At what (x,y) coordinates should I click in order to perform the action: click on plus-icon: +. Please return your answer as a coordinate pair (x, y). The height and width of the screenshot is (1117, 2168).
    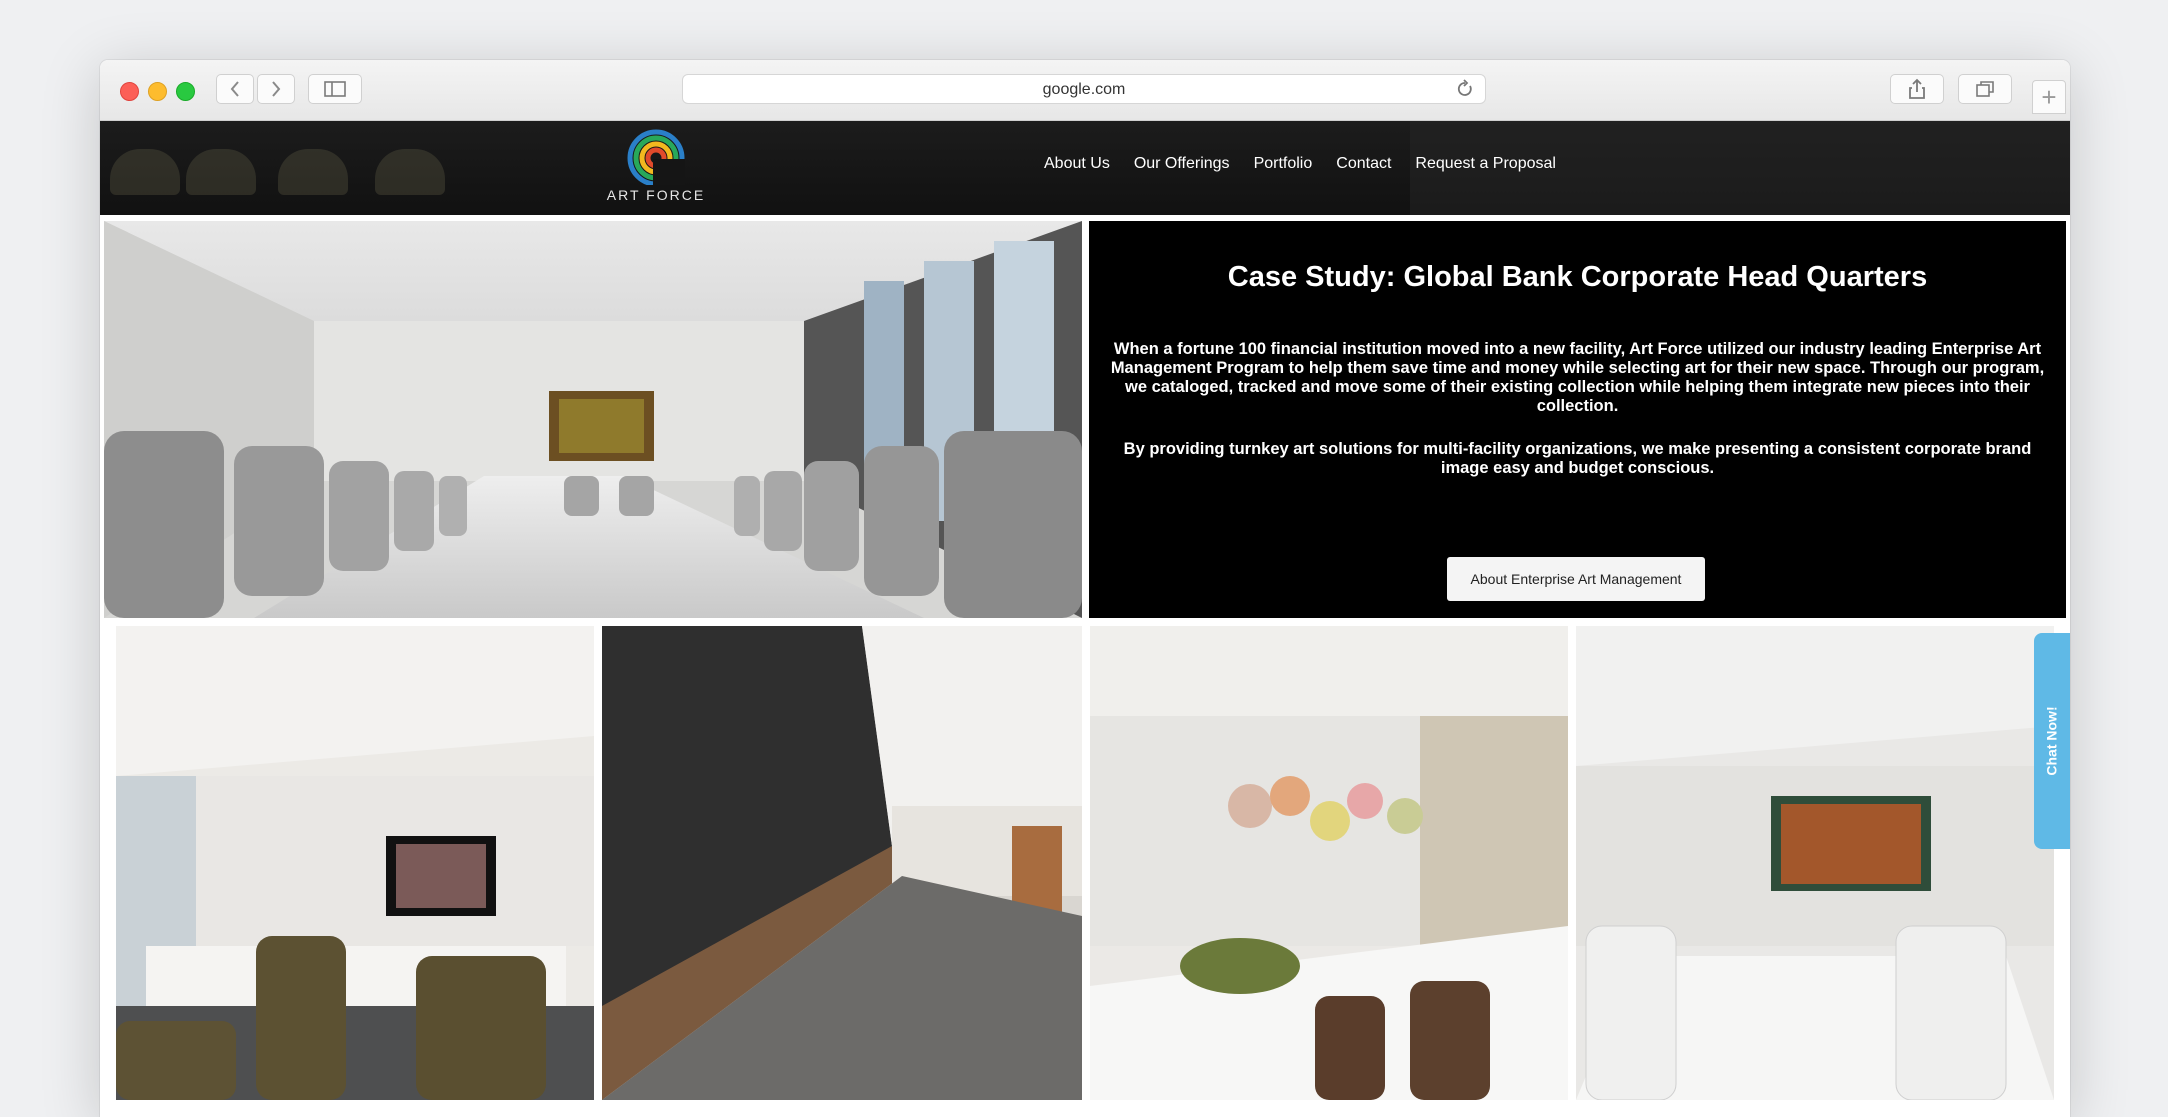
    Looking at the image, I should click on (2049, 97).